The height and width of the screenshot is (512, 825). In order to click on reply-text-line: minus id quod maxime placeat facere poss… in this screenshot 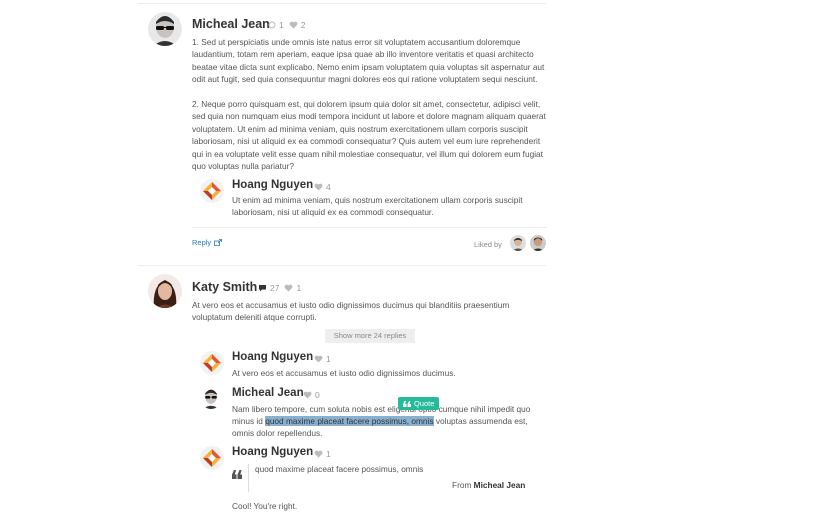, I will do `click(380, 421)`.